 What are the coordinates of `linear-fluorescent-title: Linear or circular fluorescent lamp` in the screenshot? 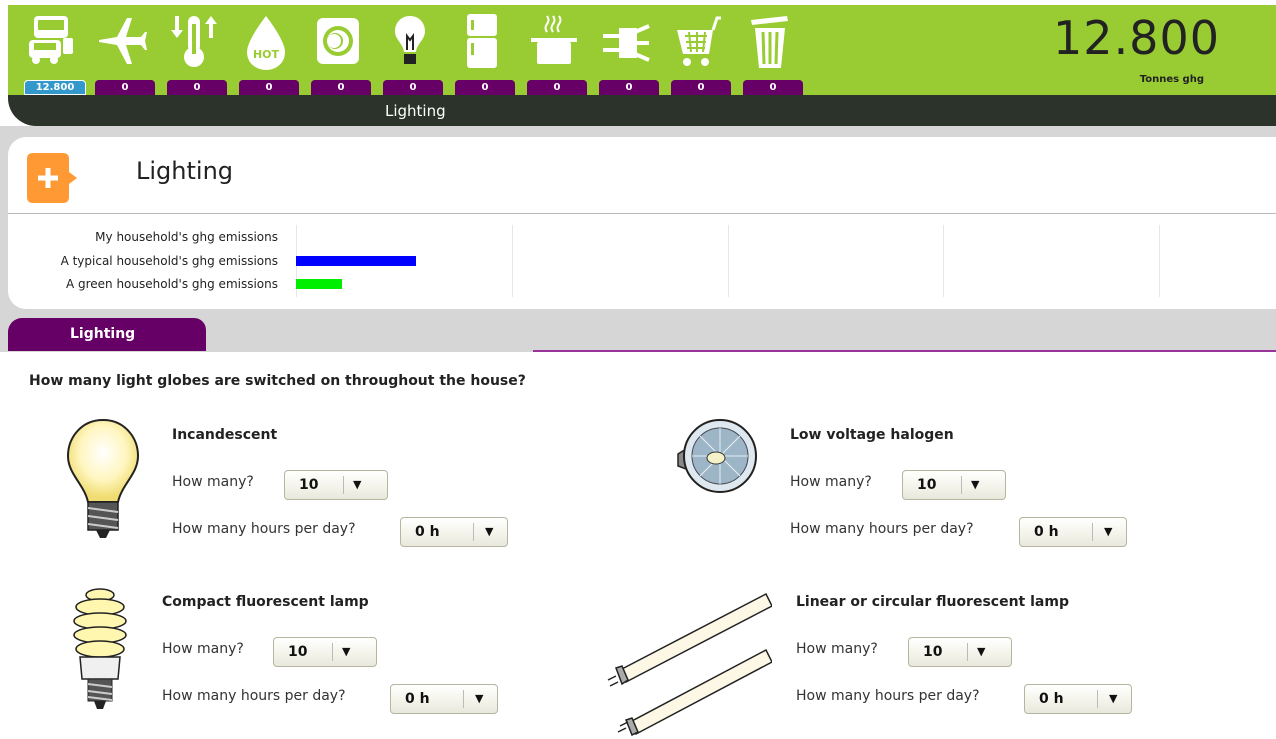 It's located at (932, 602).